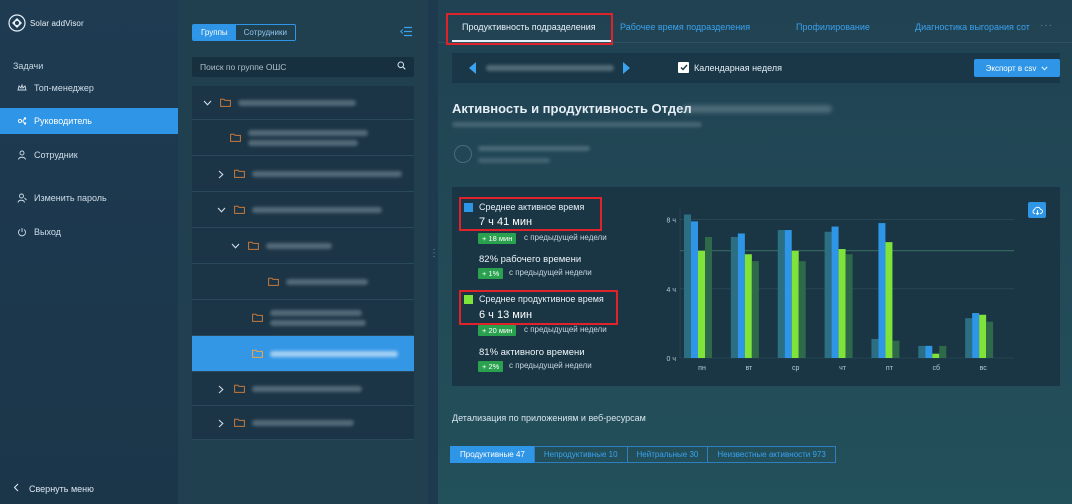  I want to click on collapse-menu-button: Свернуть меню, so click(53, 488).